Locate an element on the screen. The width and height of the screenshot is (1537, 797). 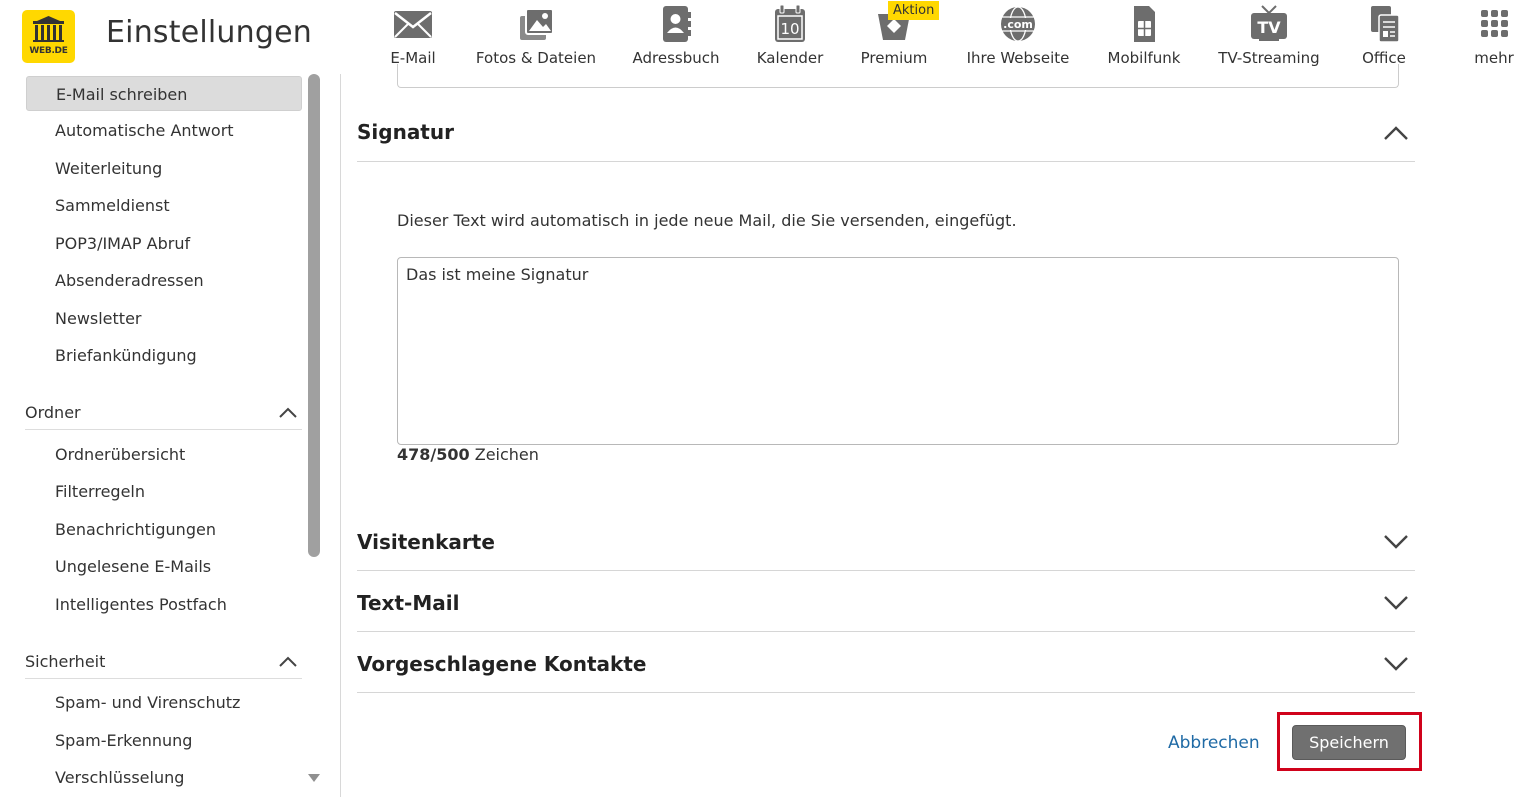
section-signatur-title: Signatur is located at coordinates (405, 132).